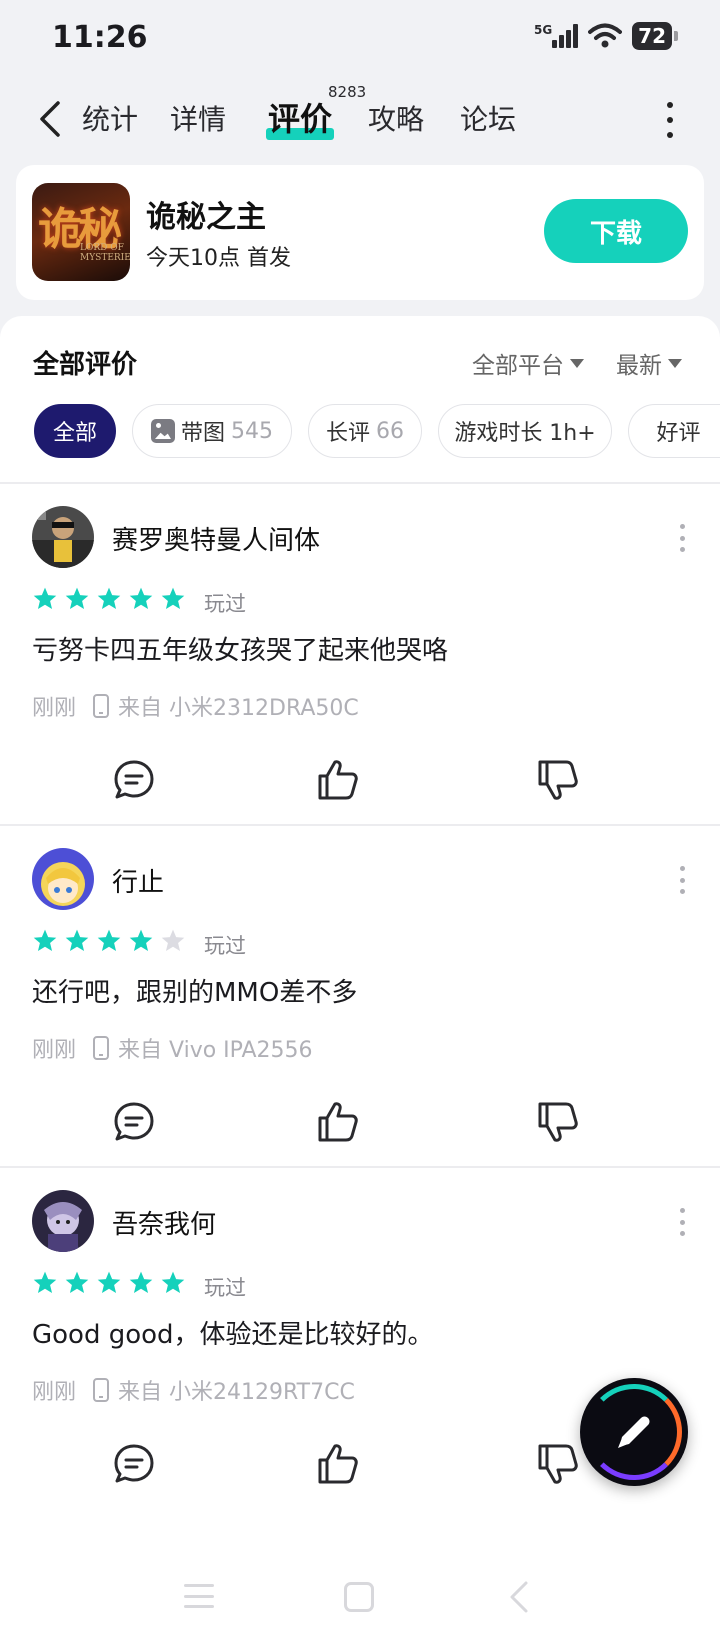  I want to click on system-back-button, so click(519, 1597).